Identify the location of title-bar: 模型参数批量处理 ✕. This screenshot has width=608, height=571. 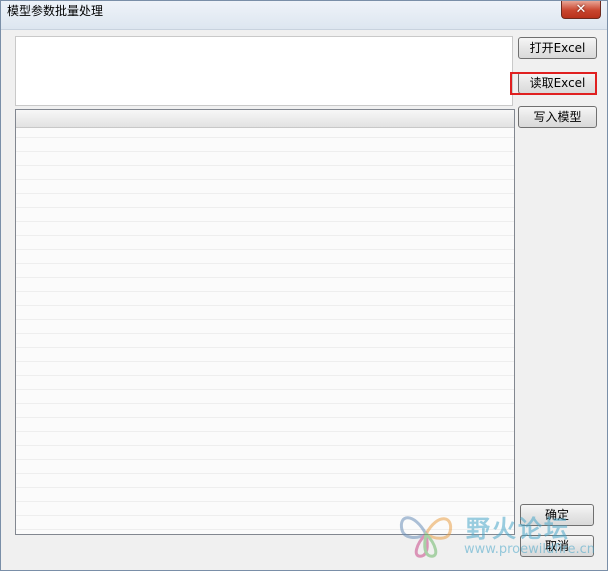
(304, 15).